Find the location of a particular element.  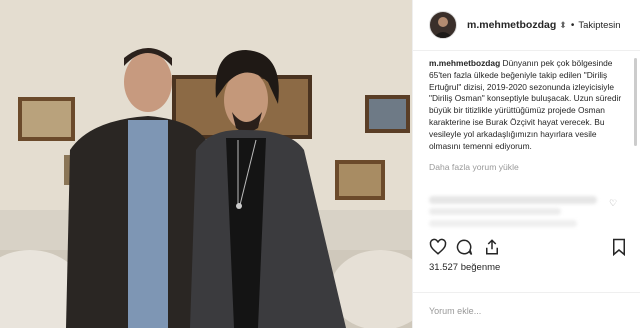

more-options-icon: ⬍ is located at coordinates (563, 25).